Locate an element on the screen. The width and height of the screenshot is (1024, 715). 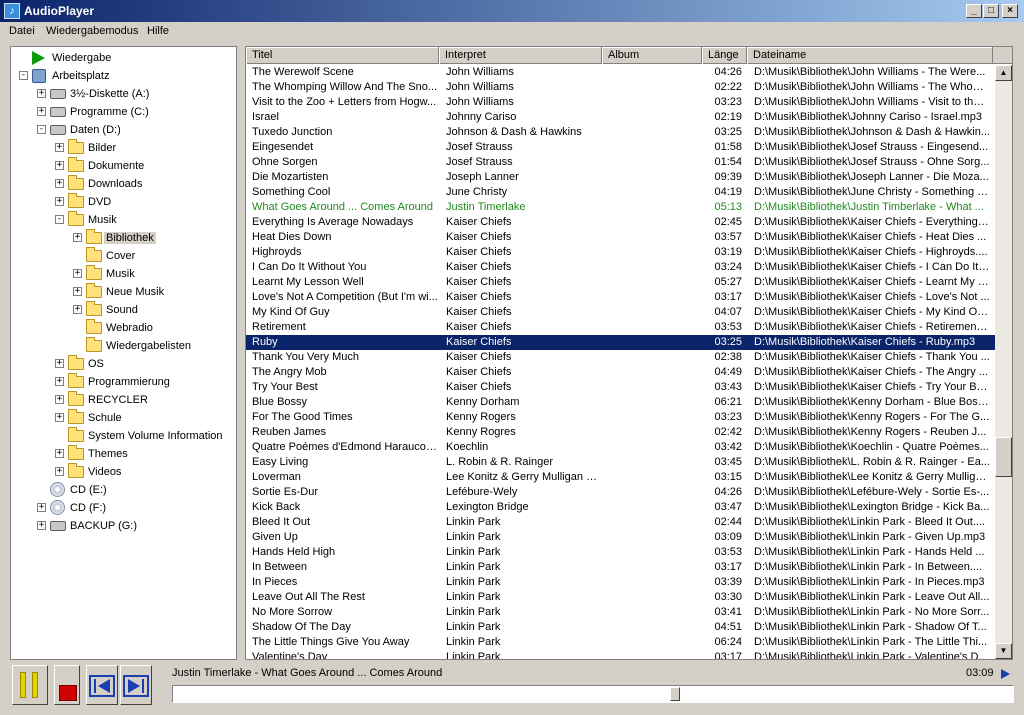
column-header-title: Titel is located at coordinates (342, 55).